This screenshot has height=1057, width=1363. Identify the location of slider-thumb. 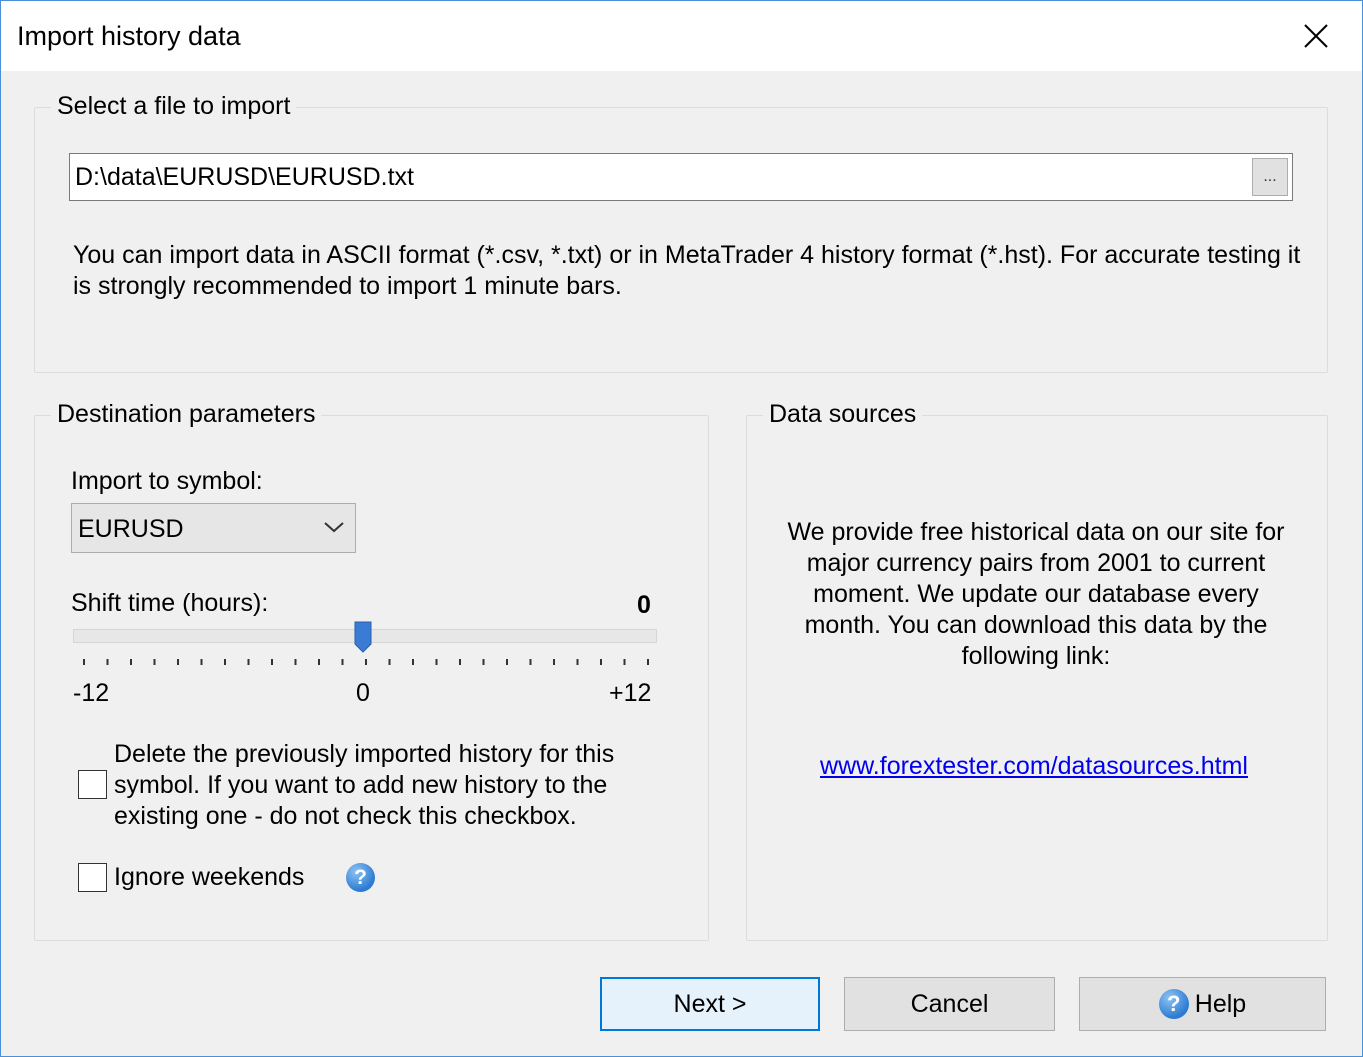
(363, 637).